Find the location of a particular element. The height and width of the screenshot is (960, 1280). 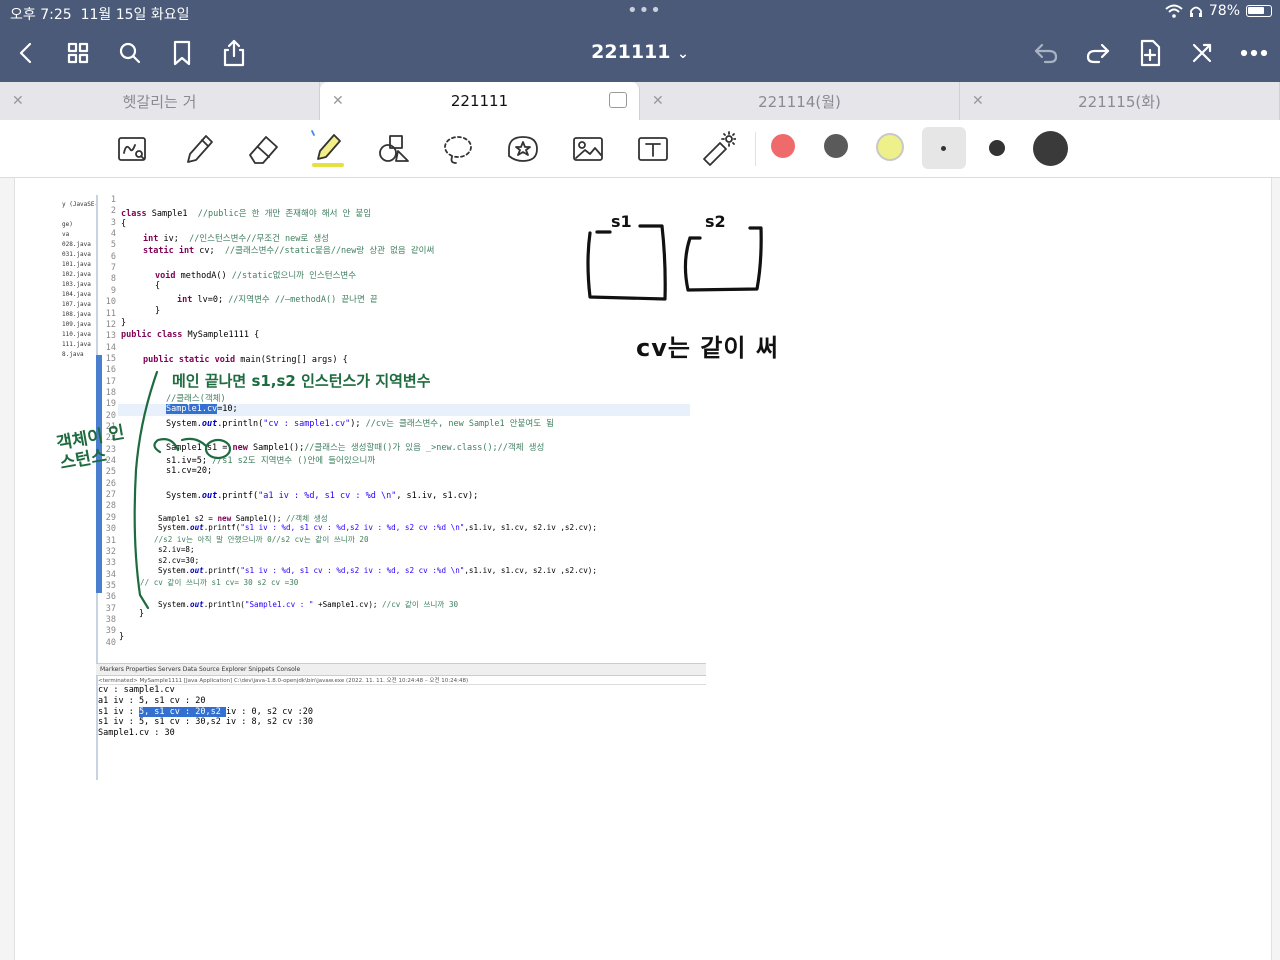

comment: //cv 같이 쓰니까 30 is located at coordinates (420, 604).